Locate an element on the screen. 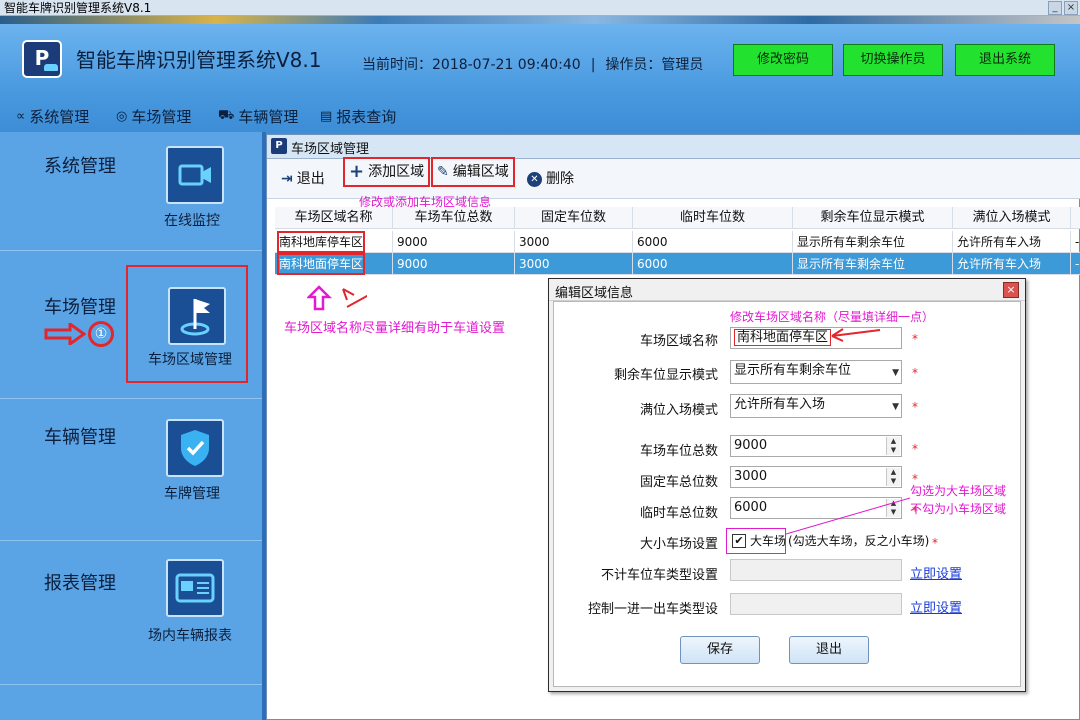 This screenshot has width=1080, height=720. arrow-left-icon is located at coordinates (856, 335).